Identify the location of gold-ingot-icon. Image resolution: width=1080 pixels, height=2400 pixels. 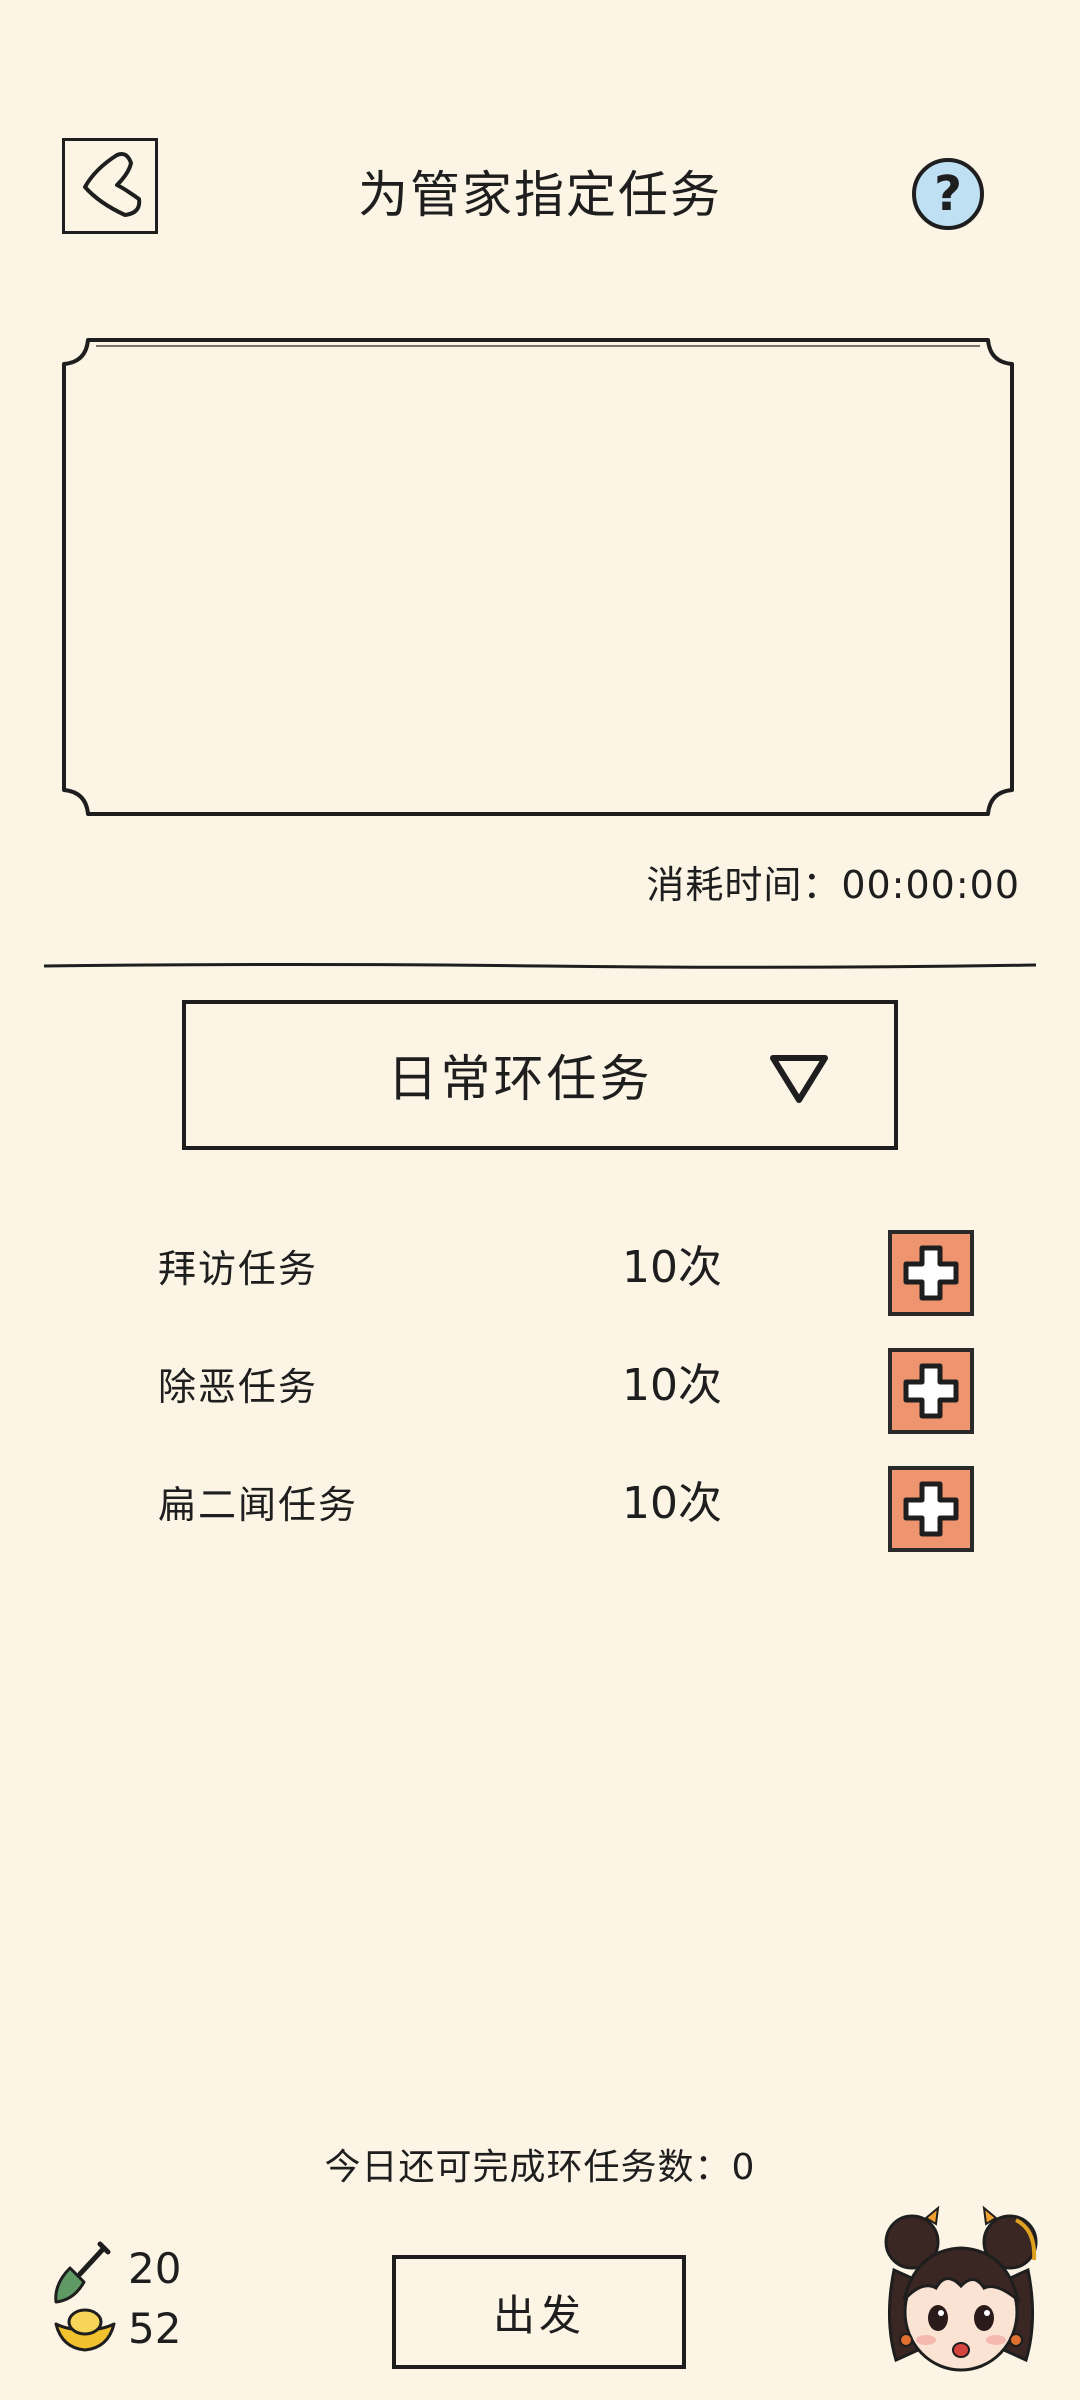
(85, 2330).